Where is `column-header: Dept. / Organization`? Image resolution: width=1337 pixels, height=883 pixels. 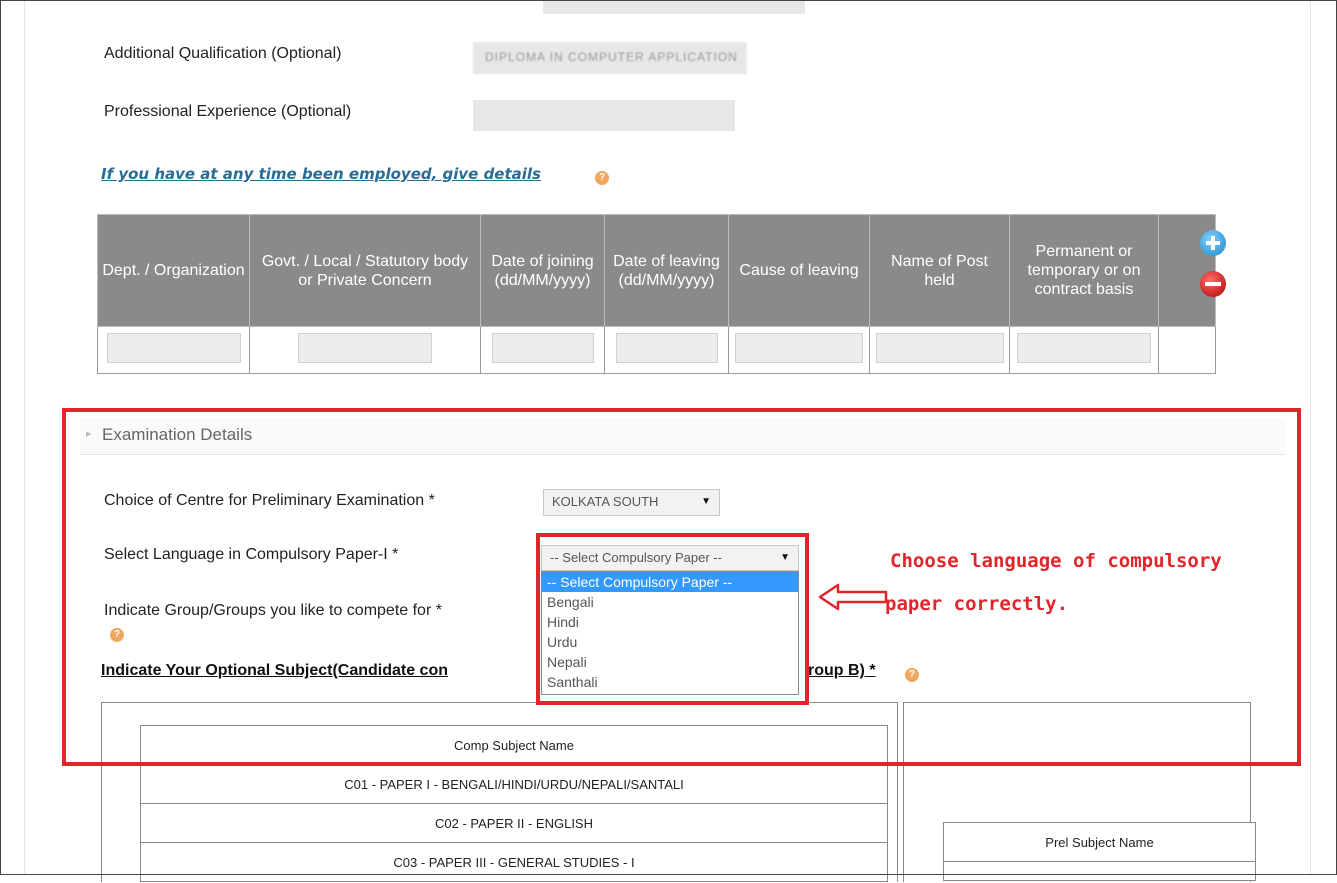
column-header: Dept. / Organization is located at coordinates (173, 270).